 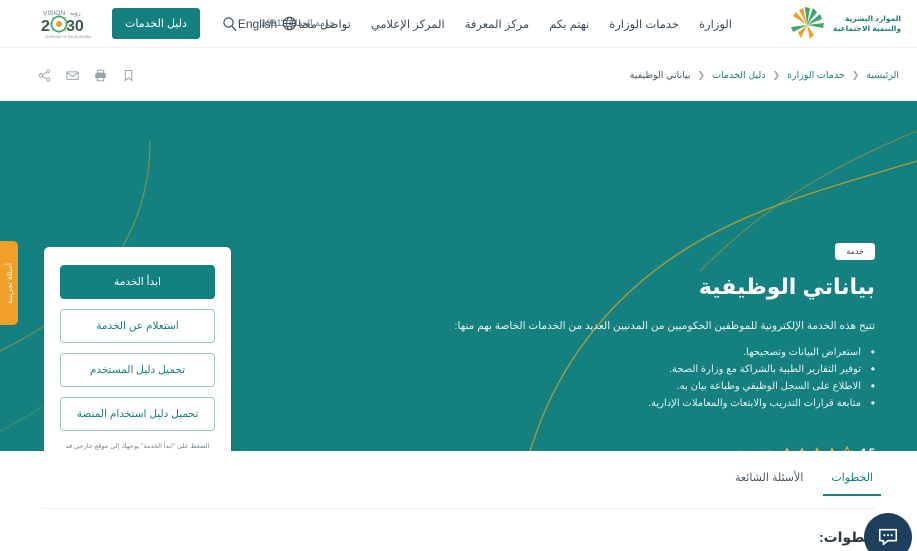 What do you see at coordinates (137, 370) in the screenshot?
I see `download-user-manual-button: تحميل دليل المستخدم` at bounding box center [137, 370].